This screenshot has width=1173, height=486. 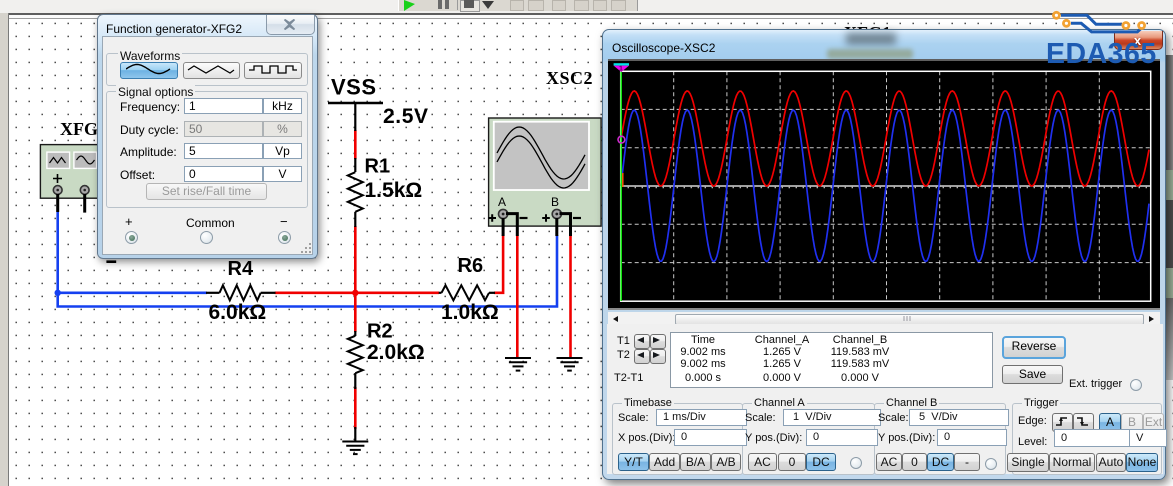 What do you see at coordinates (238, 312) in the screenshot?
I see `svg-text: 6.0kΩ` at bounding box center [238, 312].